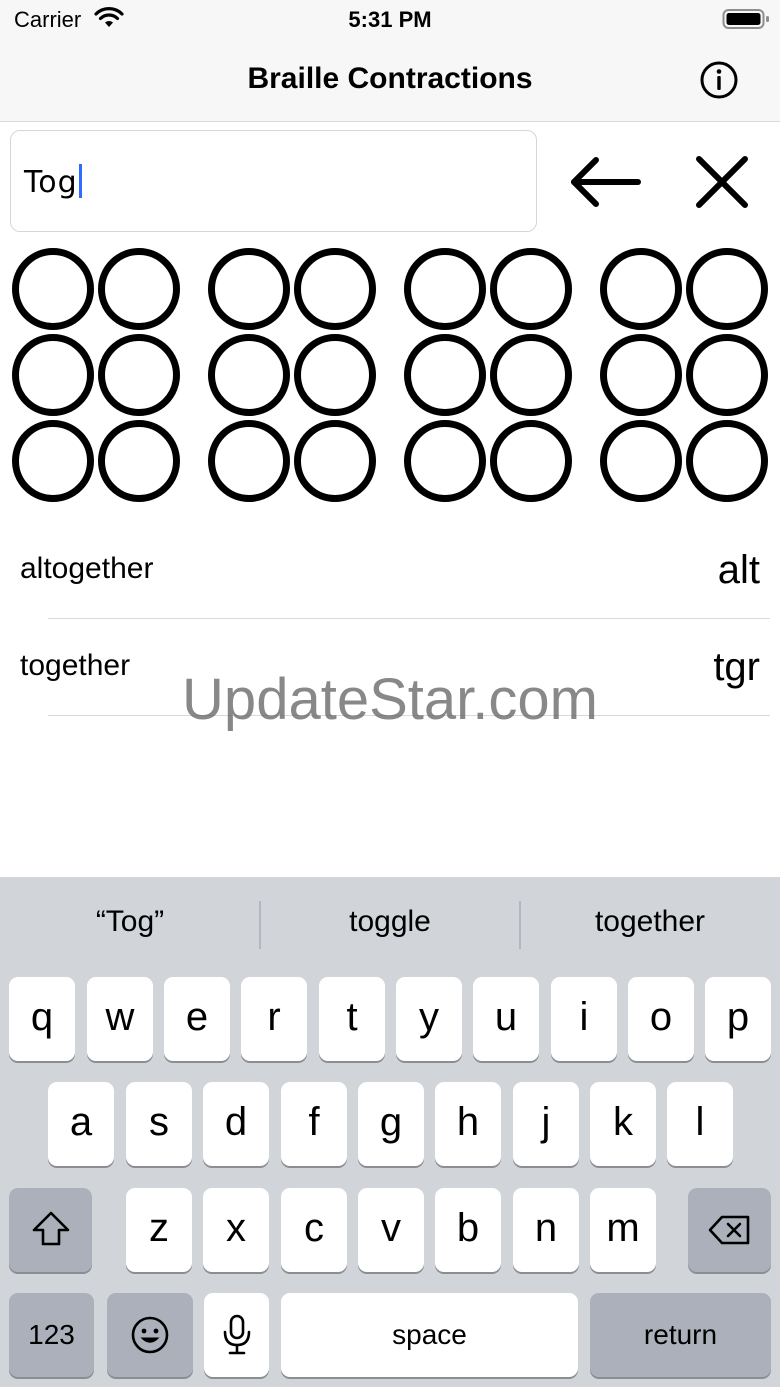  What do you see at coordinates (197, 1019) in the screenshot?
I see `key-e: e` at bounding box center [197, 1019].